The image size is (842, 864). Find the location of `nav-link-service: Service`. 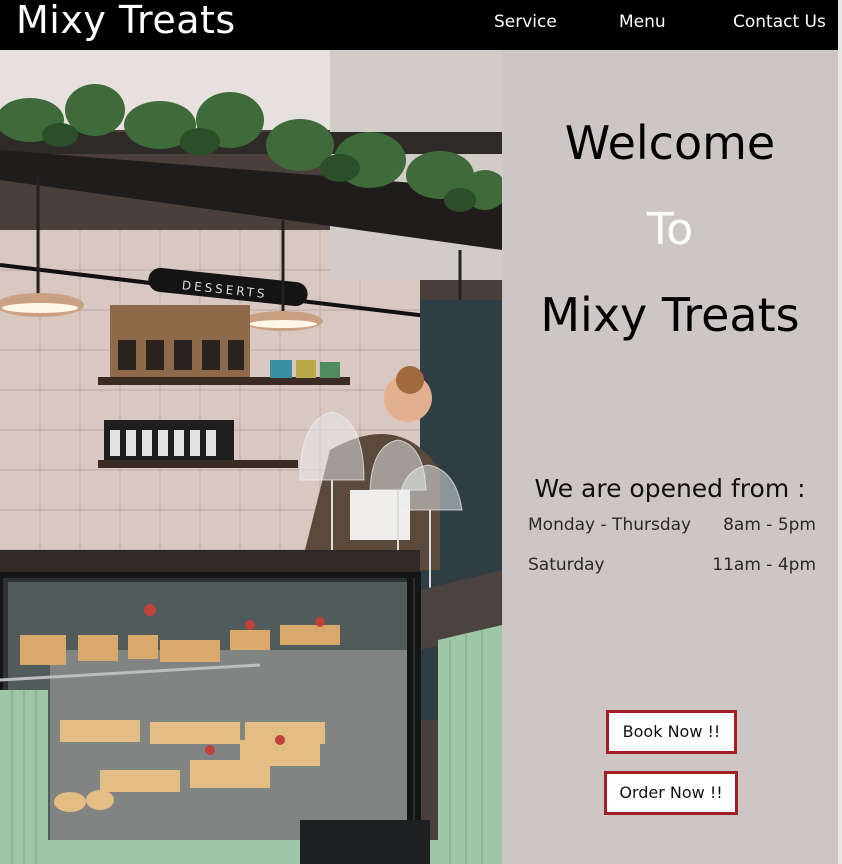

nav-link-service: Service is located at coordinates (525, 22).